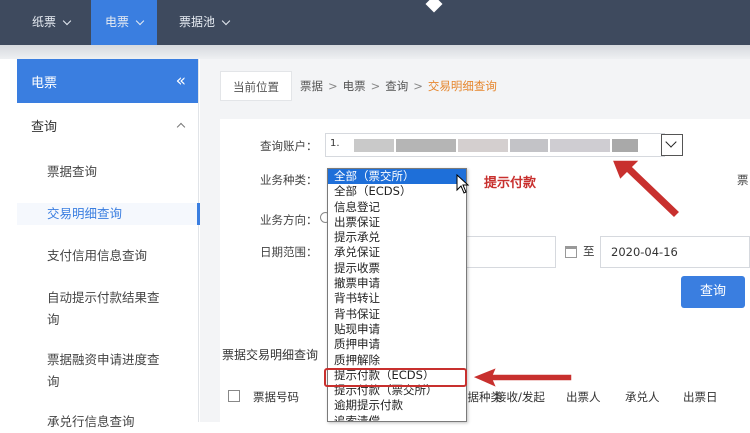  Describe the element at coordinates (335, 143) in the screenshot. I see `account-prefix: 1.` at that location.